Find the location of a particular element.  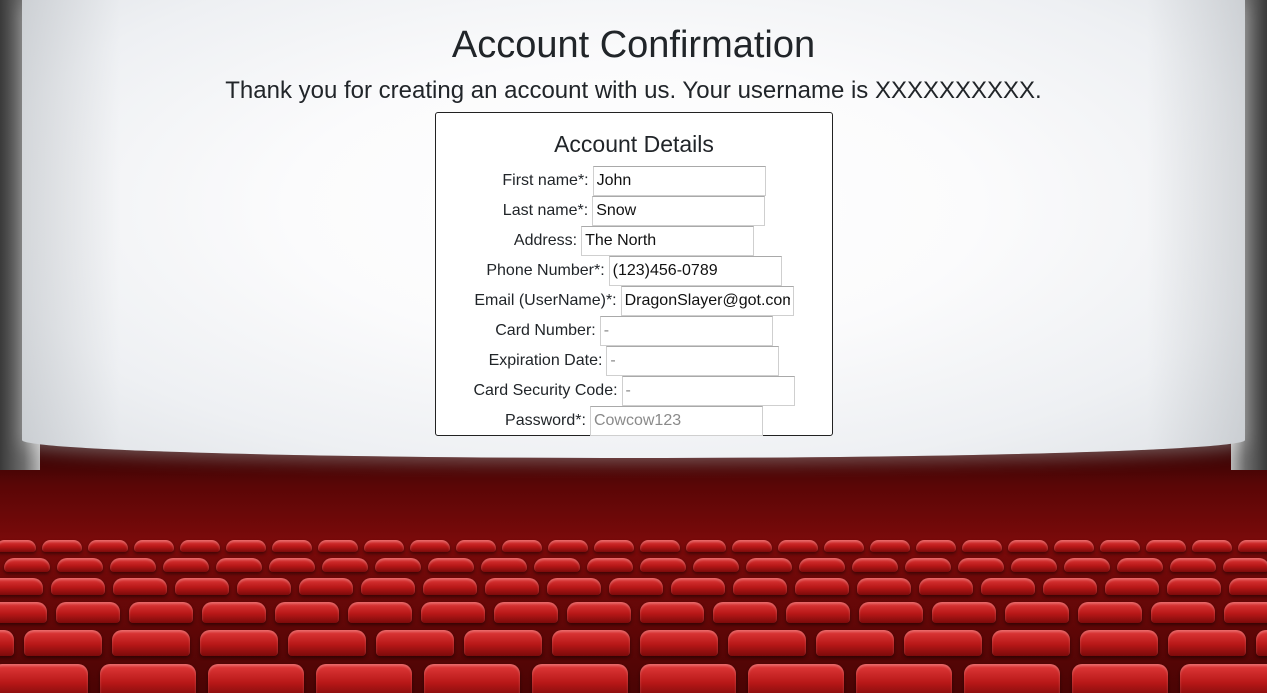

last-name-label: Last name*: is located at coordinates (545, 210).